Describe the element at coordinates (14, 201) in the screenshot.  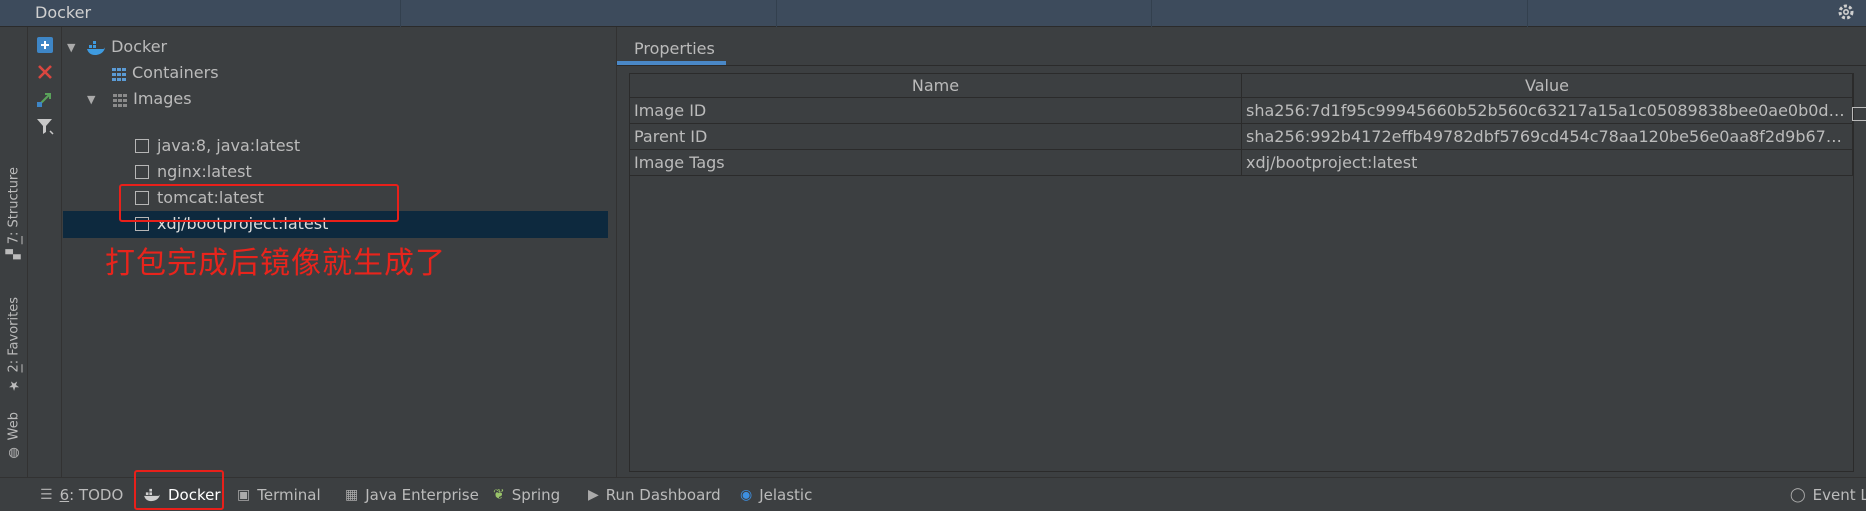
I see `tab-label: : Structure` at that location.